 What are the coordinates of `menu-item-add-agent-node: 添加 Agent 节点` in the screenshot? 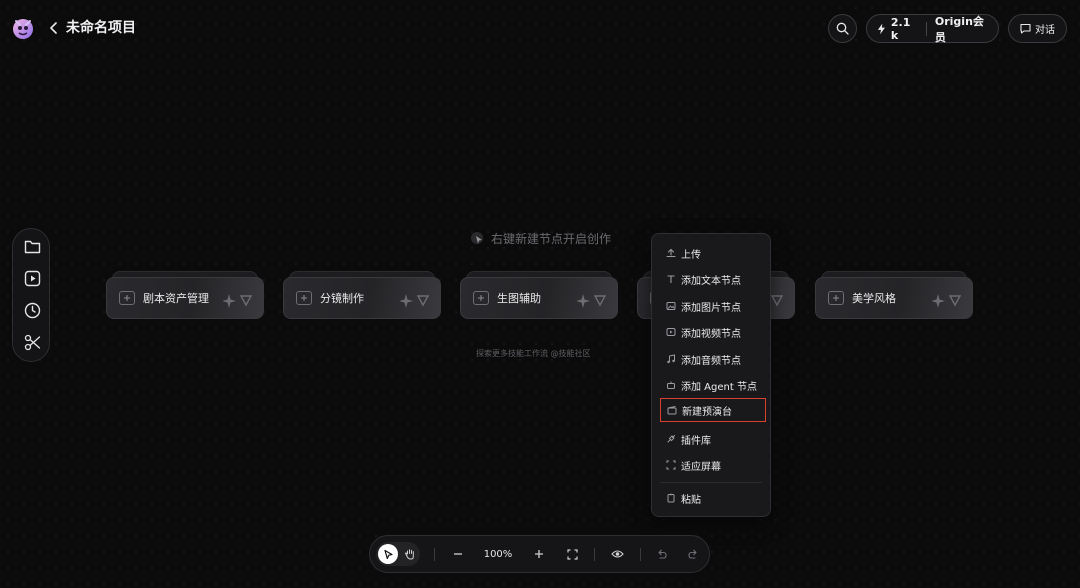 It's located at (711, 385).